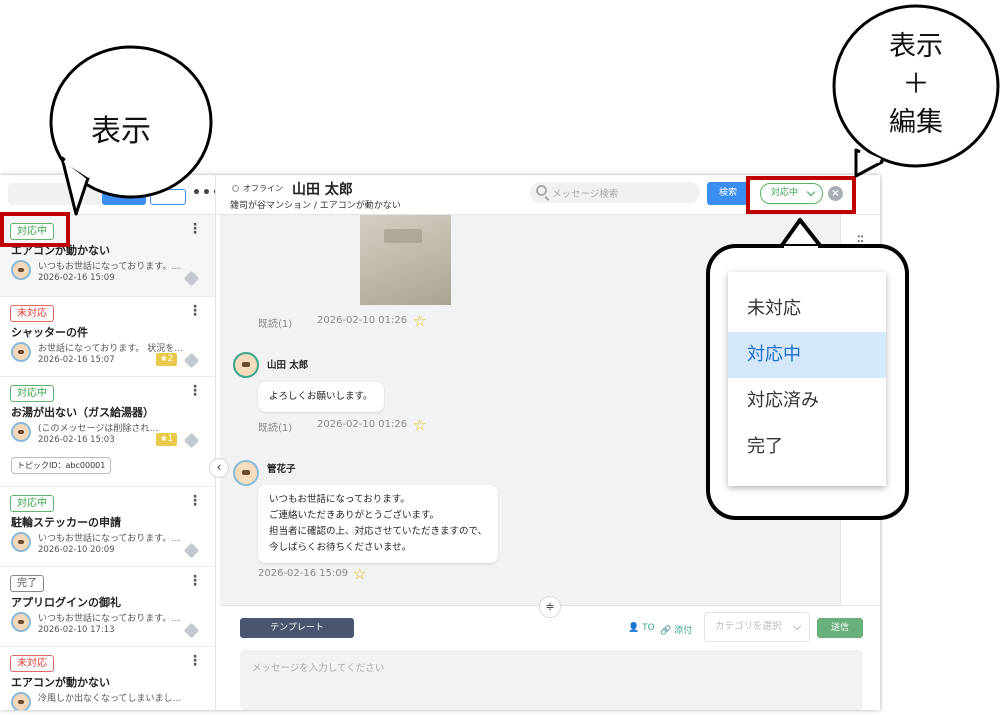 Image resolution: width=1000 pixels, height=717 pixels. I want to click on status-option: 完了, so click(807, 447).